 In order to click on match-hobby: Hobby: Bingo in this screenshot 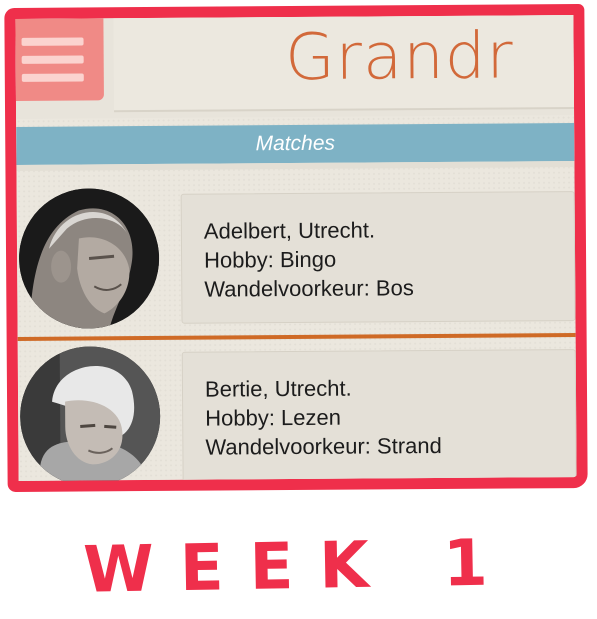, I will do `click(270, 259)`.